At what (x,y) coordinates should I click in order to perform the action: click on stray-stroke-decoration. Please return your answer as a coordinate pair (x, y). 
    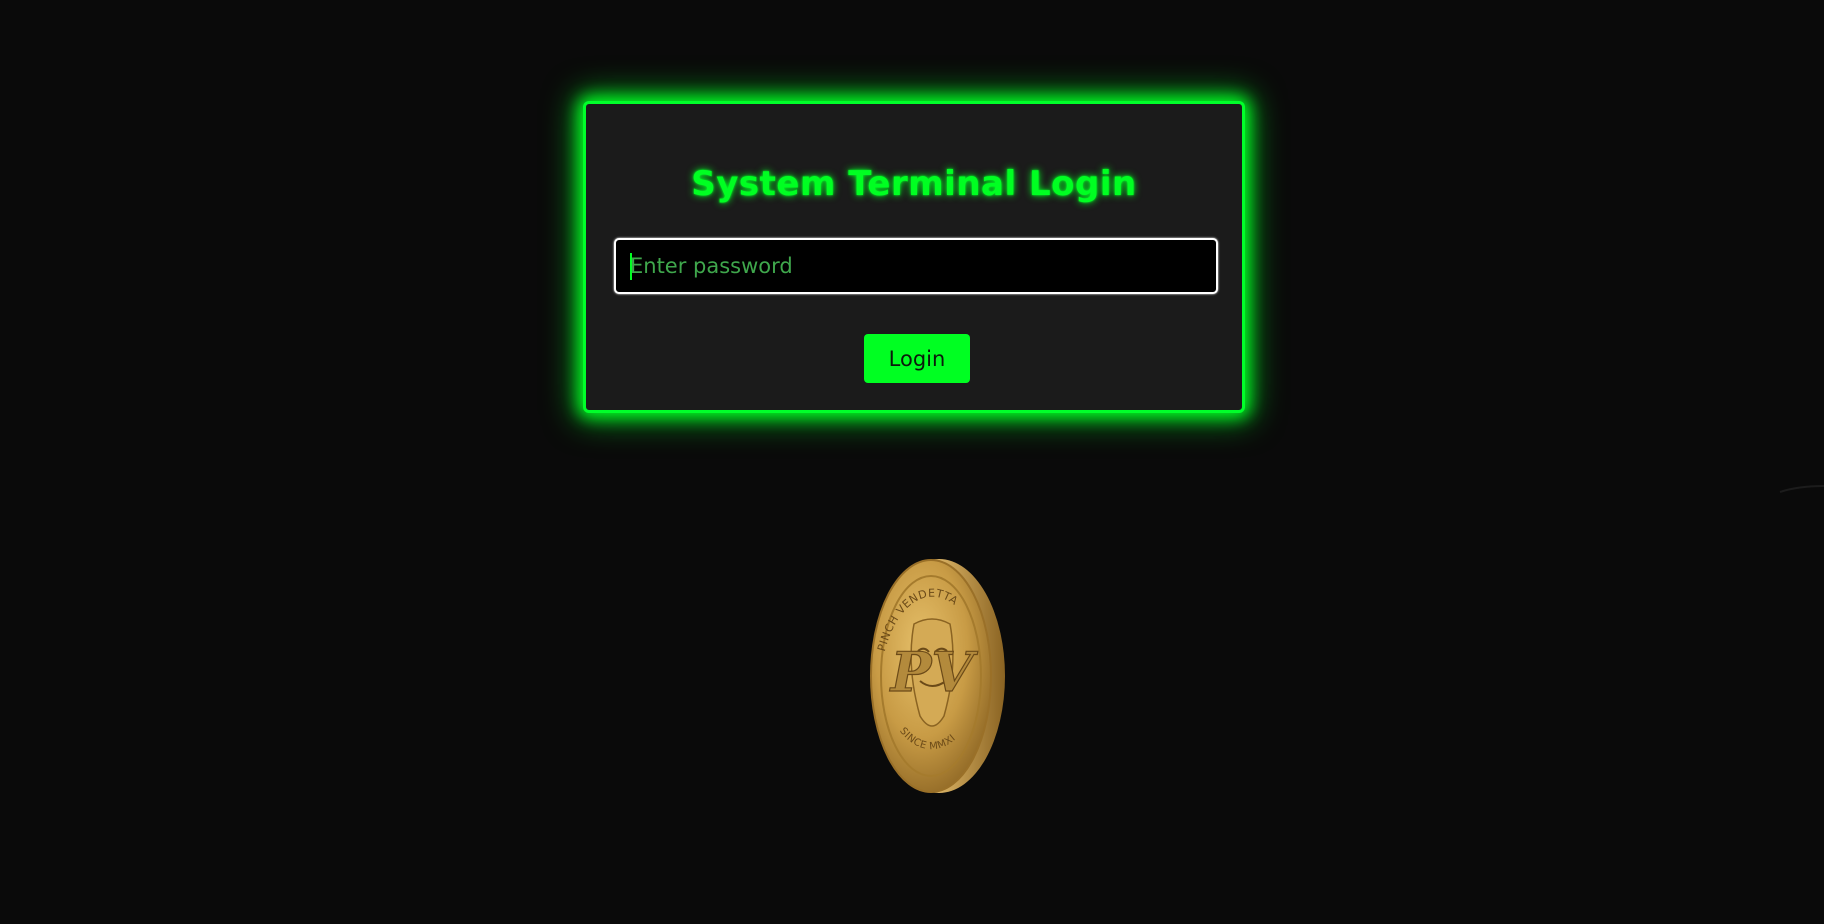
    Looking at the image, I should click on (1801, 489).